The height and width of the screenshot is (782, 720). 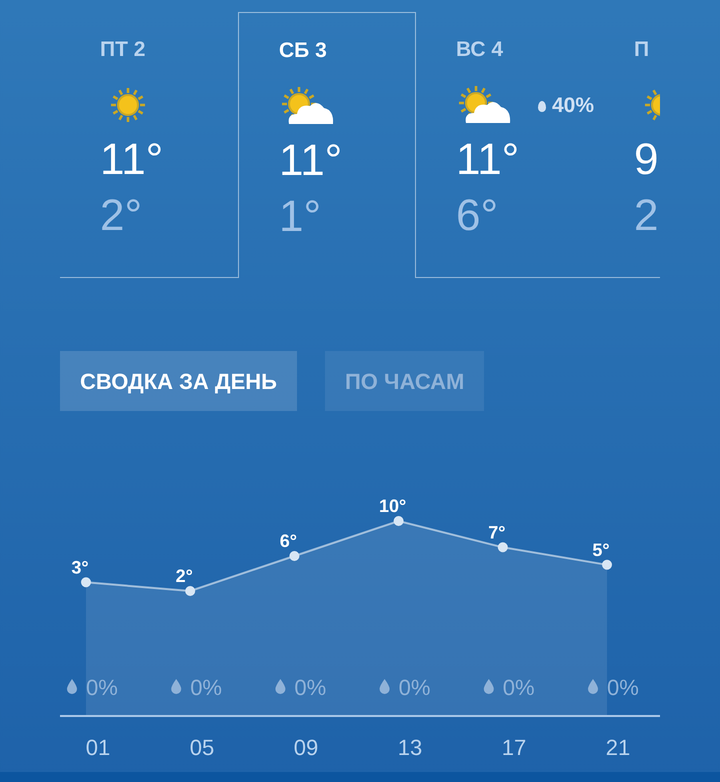 What do you see at coordinates (618, 747) in the screenshot?
I see `hour-label: 21` at bounding box center [618, 747].